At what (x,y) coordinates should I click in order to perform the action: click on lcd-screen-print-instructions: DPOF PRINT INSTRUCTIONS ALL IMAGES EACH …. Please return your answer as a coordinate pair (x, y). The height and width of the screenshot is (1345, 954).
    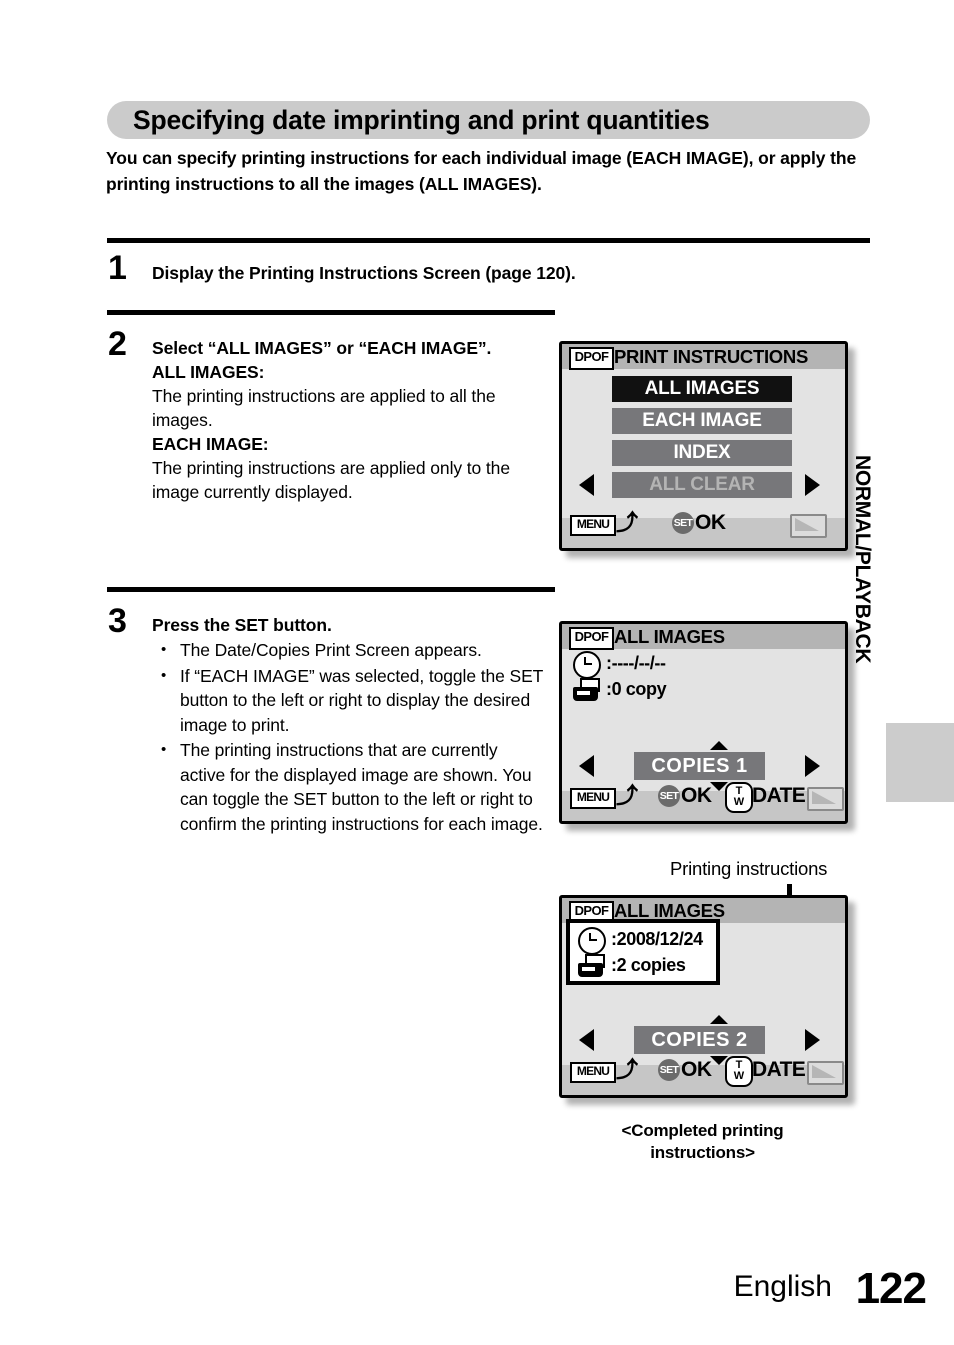
    Looking at the image, I should click on (703, 446).